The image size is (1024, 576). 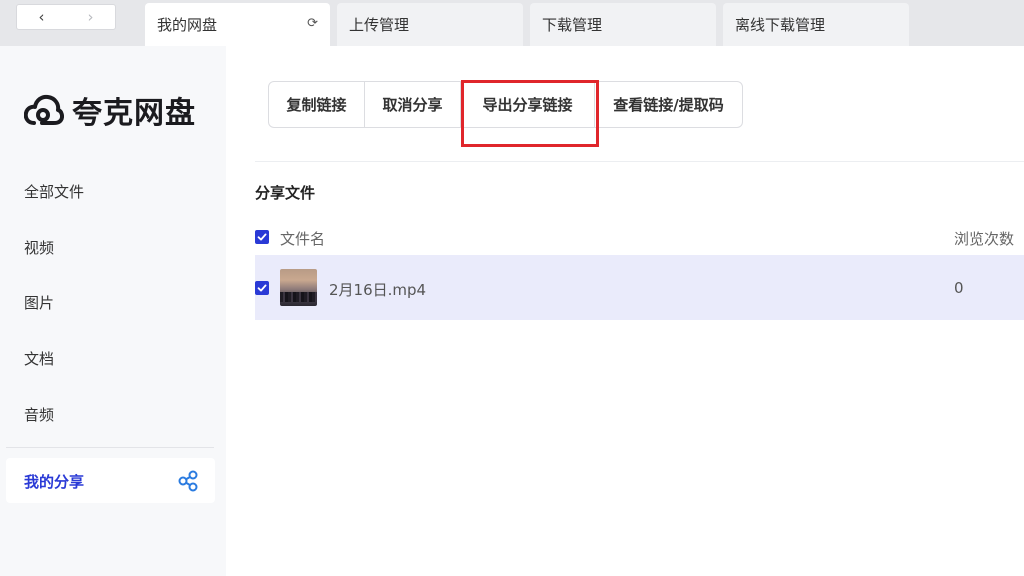 I want to click on history-nav: ‹ ›, so click(x=66, y=17).